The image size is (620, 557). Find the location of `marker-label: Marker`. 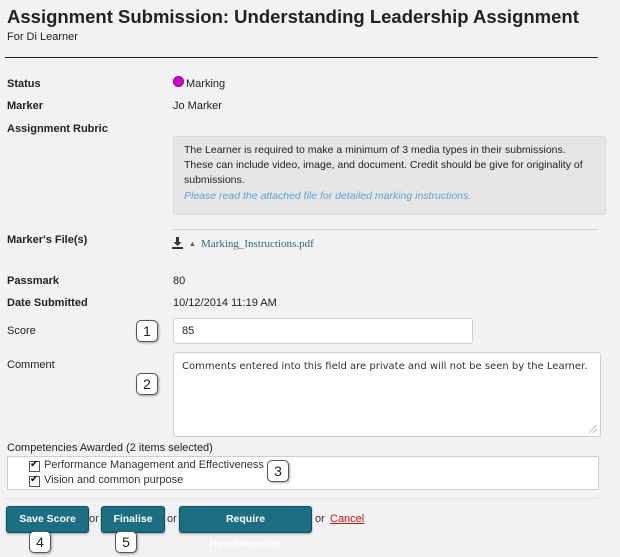

marker-label: Marker is located at coordinates (25, 106).